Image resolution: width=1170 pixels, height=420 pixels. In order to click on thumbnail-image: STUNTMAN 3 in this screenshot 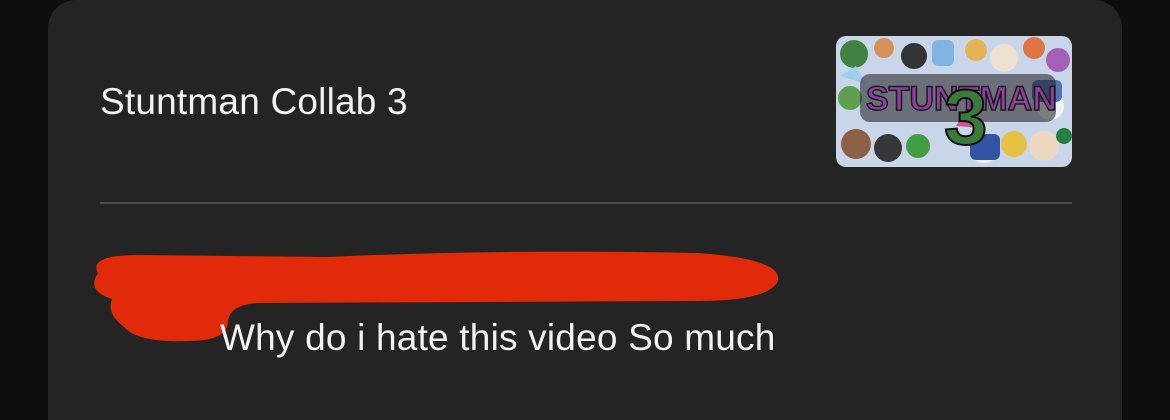, I will do `click(954, 101)`.